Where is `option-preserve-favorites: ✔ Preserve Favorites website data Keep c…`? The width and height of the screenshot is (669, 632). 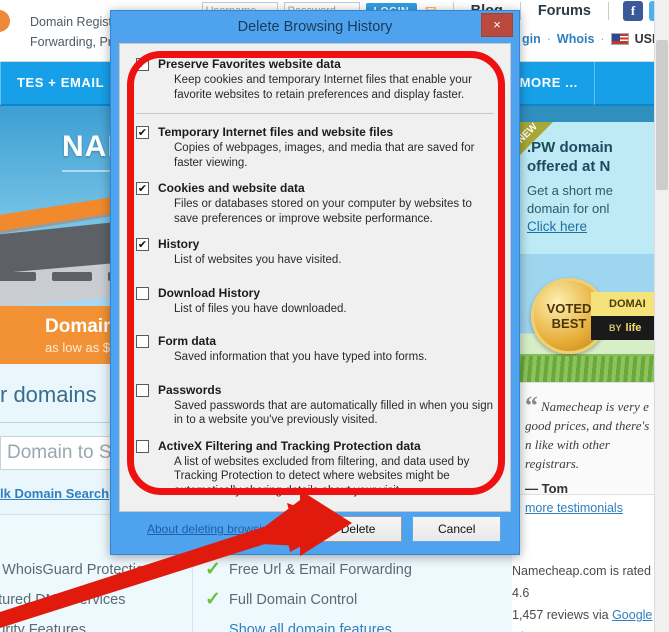
option-preserve-favorites: ✔ Preserve Favorites website data Keep c… is located at coordinates (315, 79).